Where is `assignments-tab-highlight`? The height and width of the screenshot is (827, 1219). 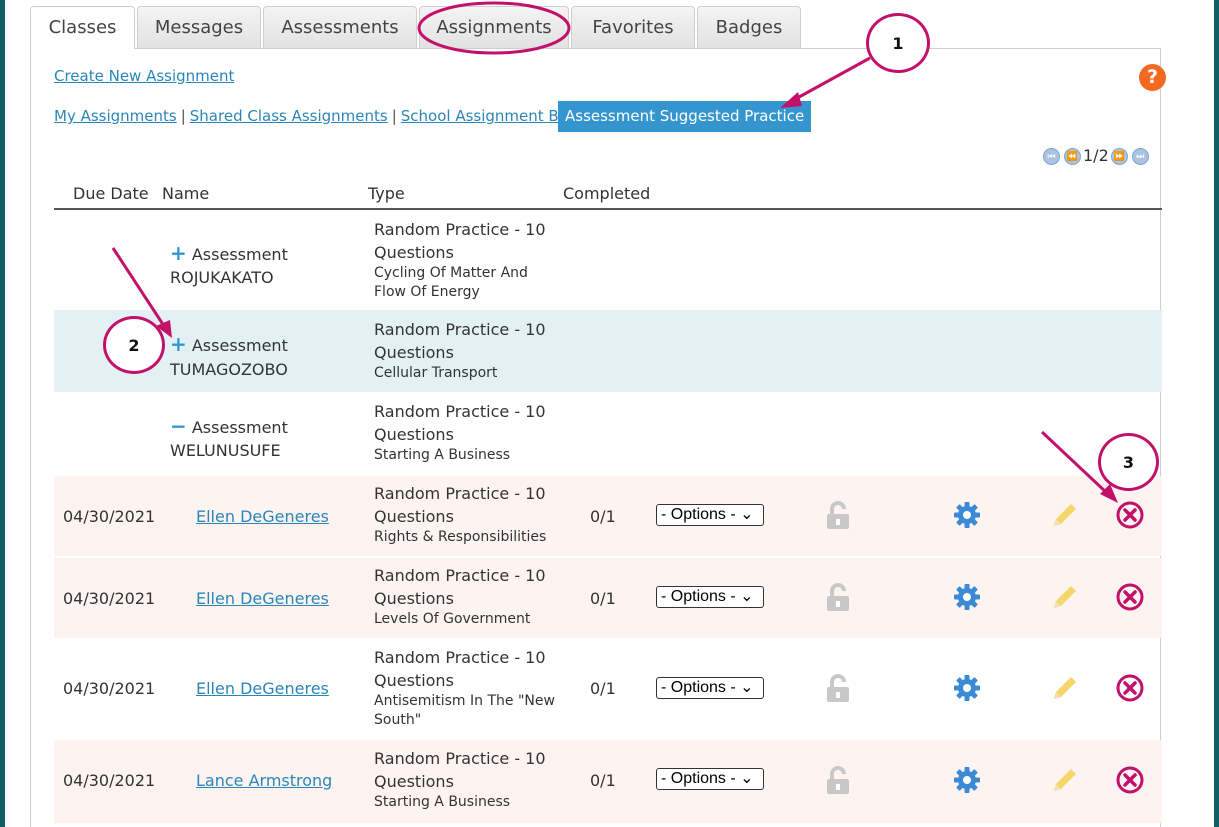 assignments-tab-highlight is located at coordinates (494, 28).